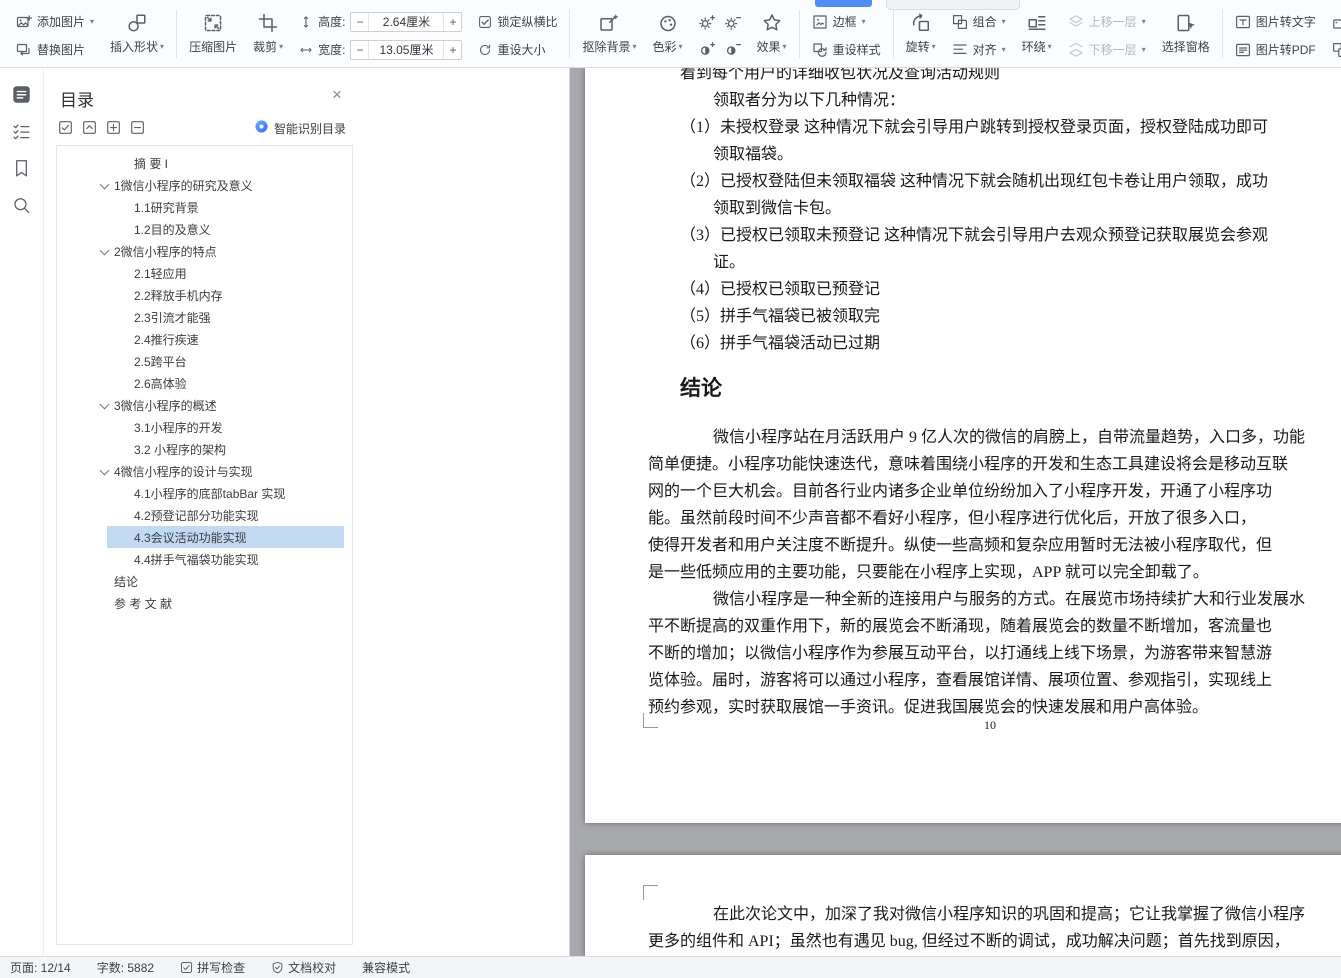 This screenshot has width=1341, height=978. What do you see at coordinates (1336, 21) in the screenshot?
I see `picture-extract-button: 图片提取` at bounding box center [1336, 21].